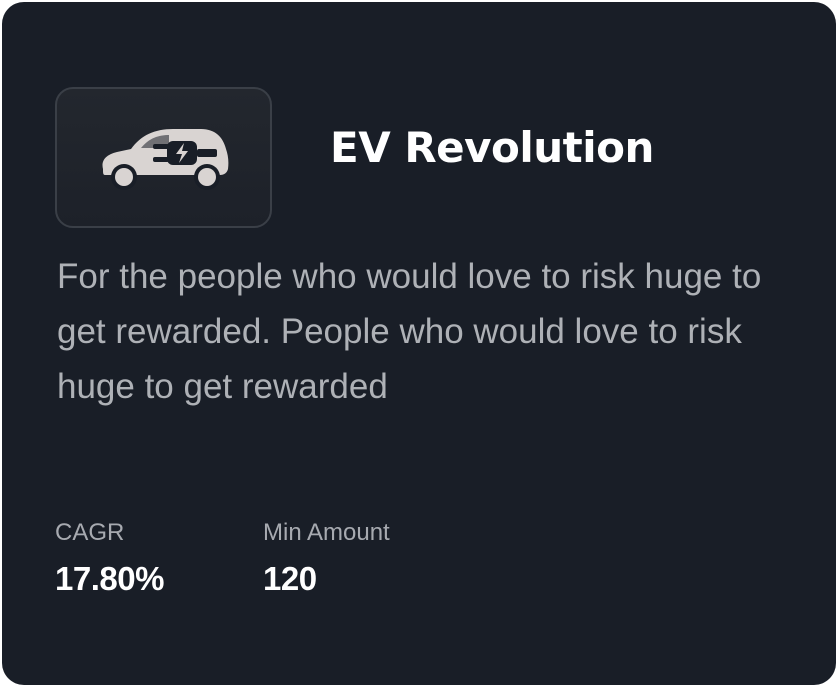 This screenshot has width=838, height=687. Describe the element at coordinates (492, 147) in the screenshot. I see `fund-title: EV Revolution` at that location.